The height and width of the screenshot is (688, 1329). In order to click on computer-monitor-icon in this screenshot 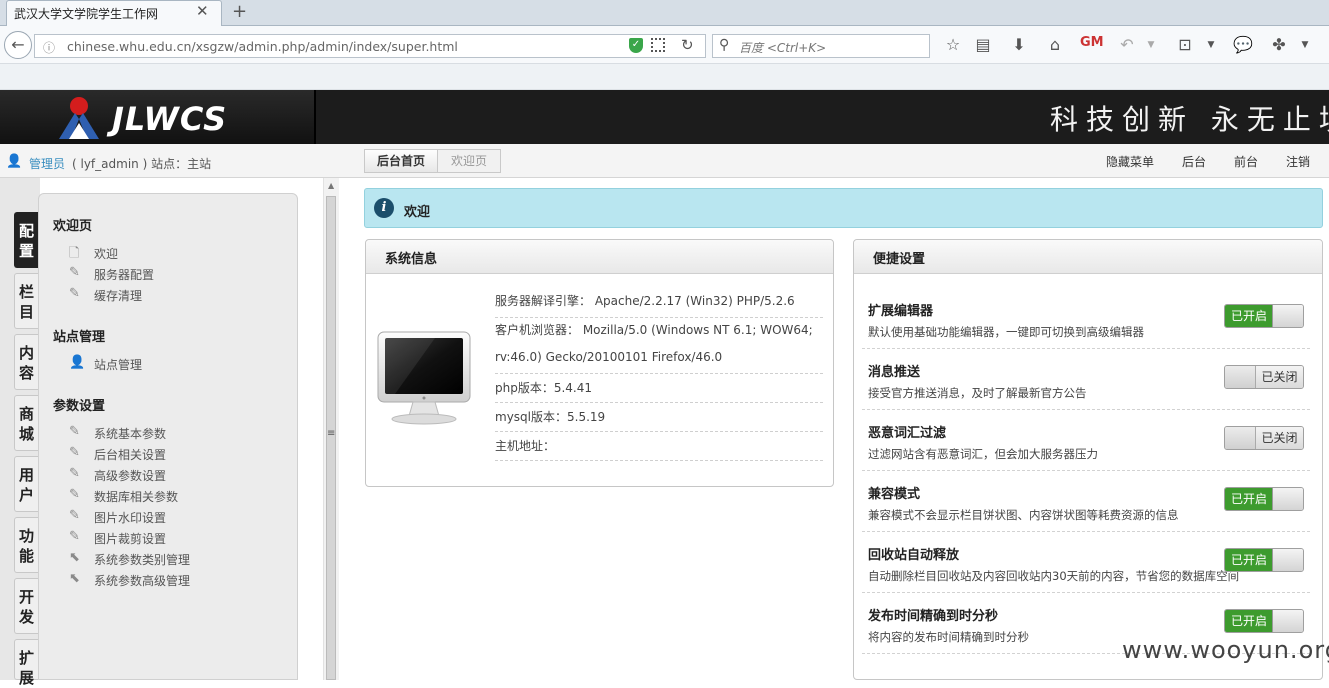, I will do `click(424, 378)`.